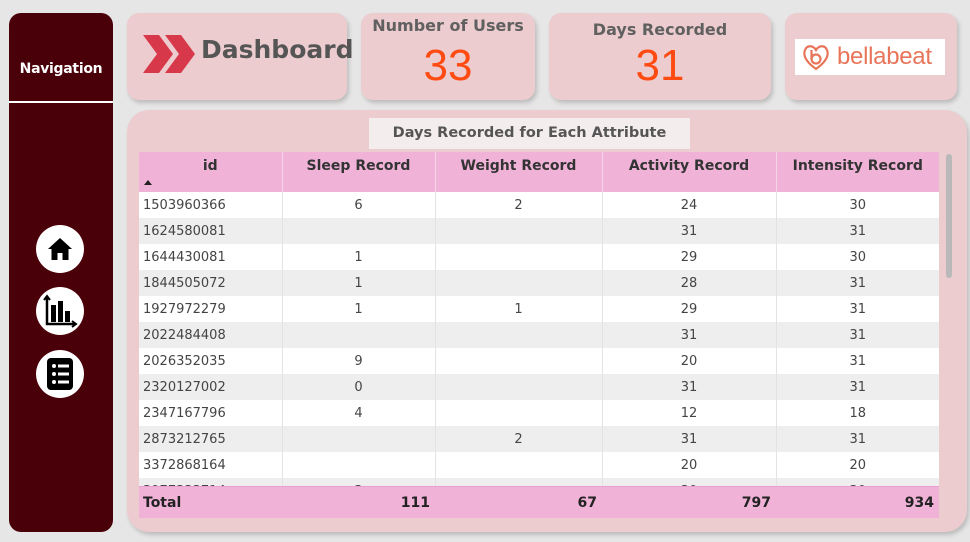  Describe the element at coordinates (211, 413) in the screenshot. I see `cell-id: 2347167796` at that location.